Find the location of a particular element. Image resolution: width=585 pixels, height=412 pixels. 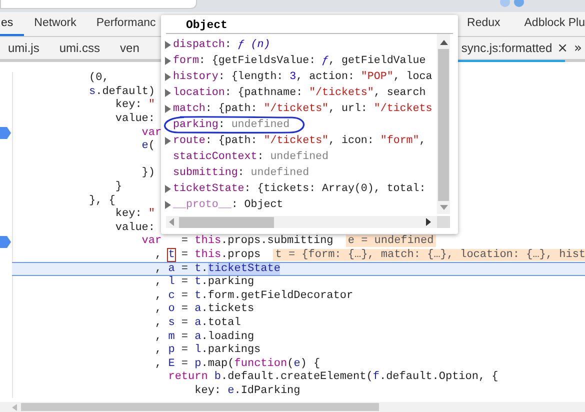

code-variable: l is located at coordinates (171, 282).